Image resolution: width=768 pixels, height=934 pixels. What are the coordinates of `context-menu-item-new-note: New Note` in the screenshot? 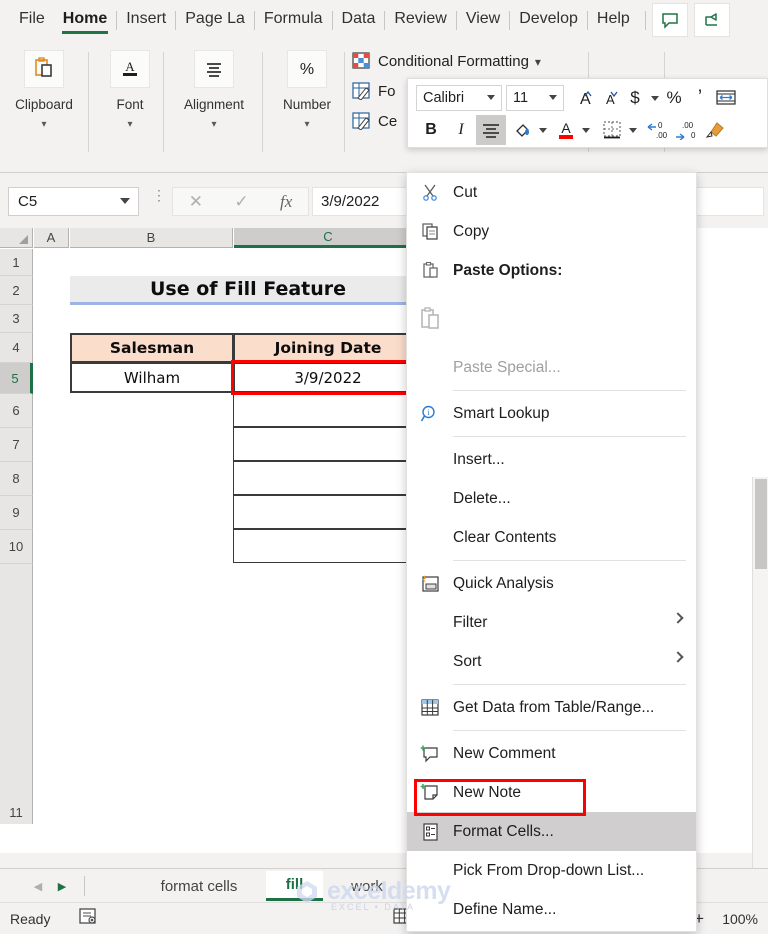 It's located at (551, 792).